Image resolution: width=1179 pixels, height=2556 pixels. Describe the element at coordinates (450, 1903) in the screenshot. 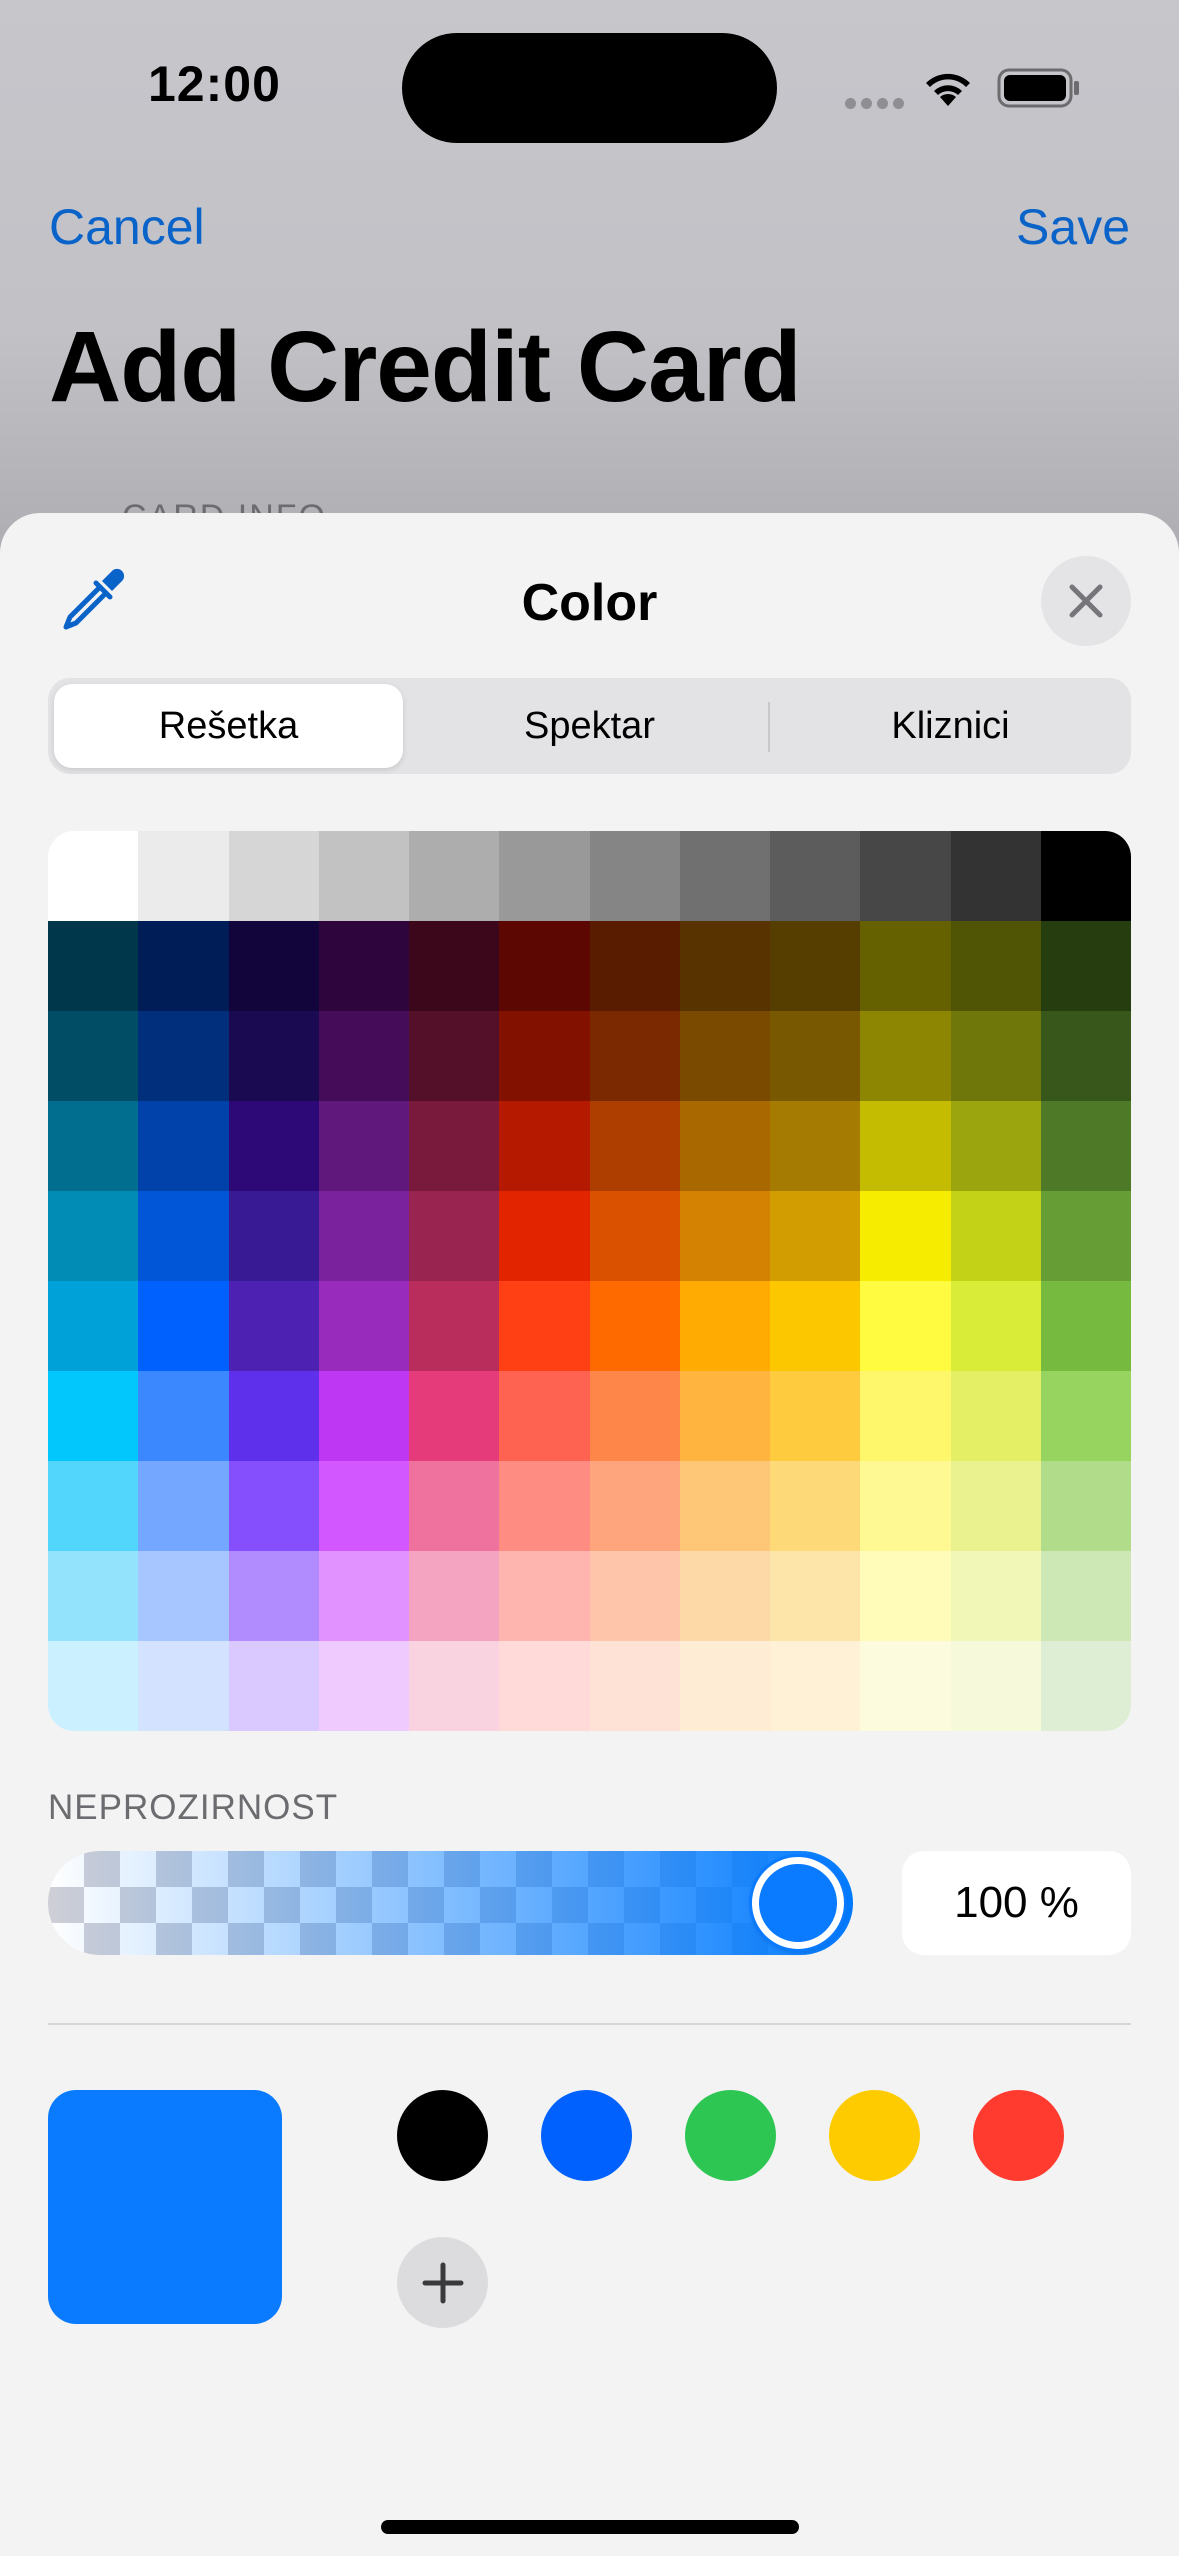

I see `opacity-slider` at that location.